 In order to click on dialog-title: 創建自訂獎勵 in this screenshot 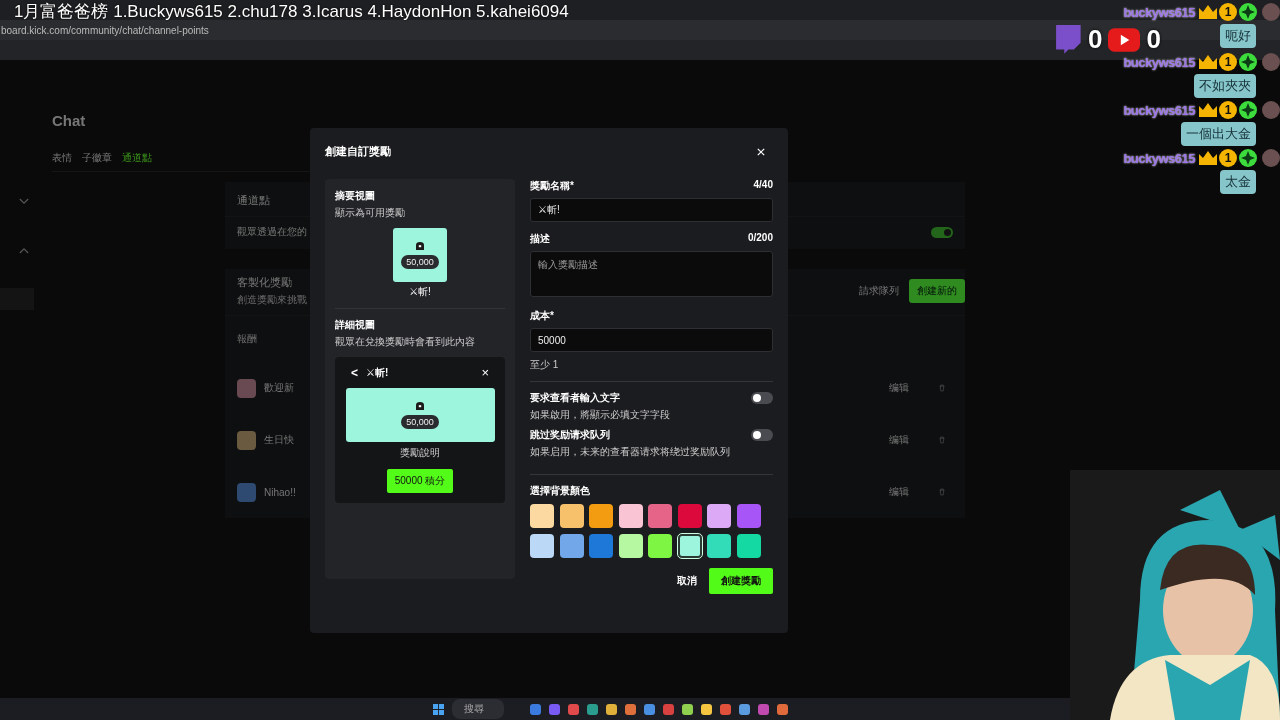, I will do `click(358, 151)`.